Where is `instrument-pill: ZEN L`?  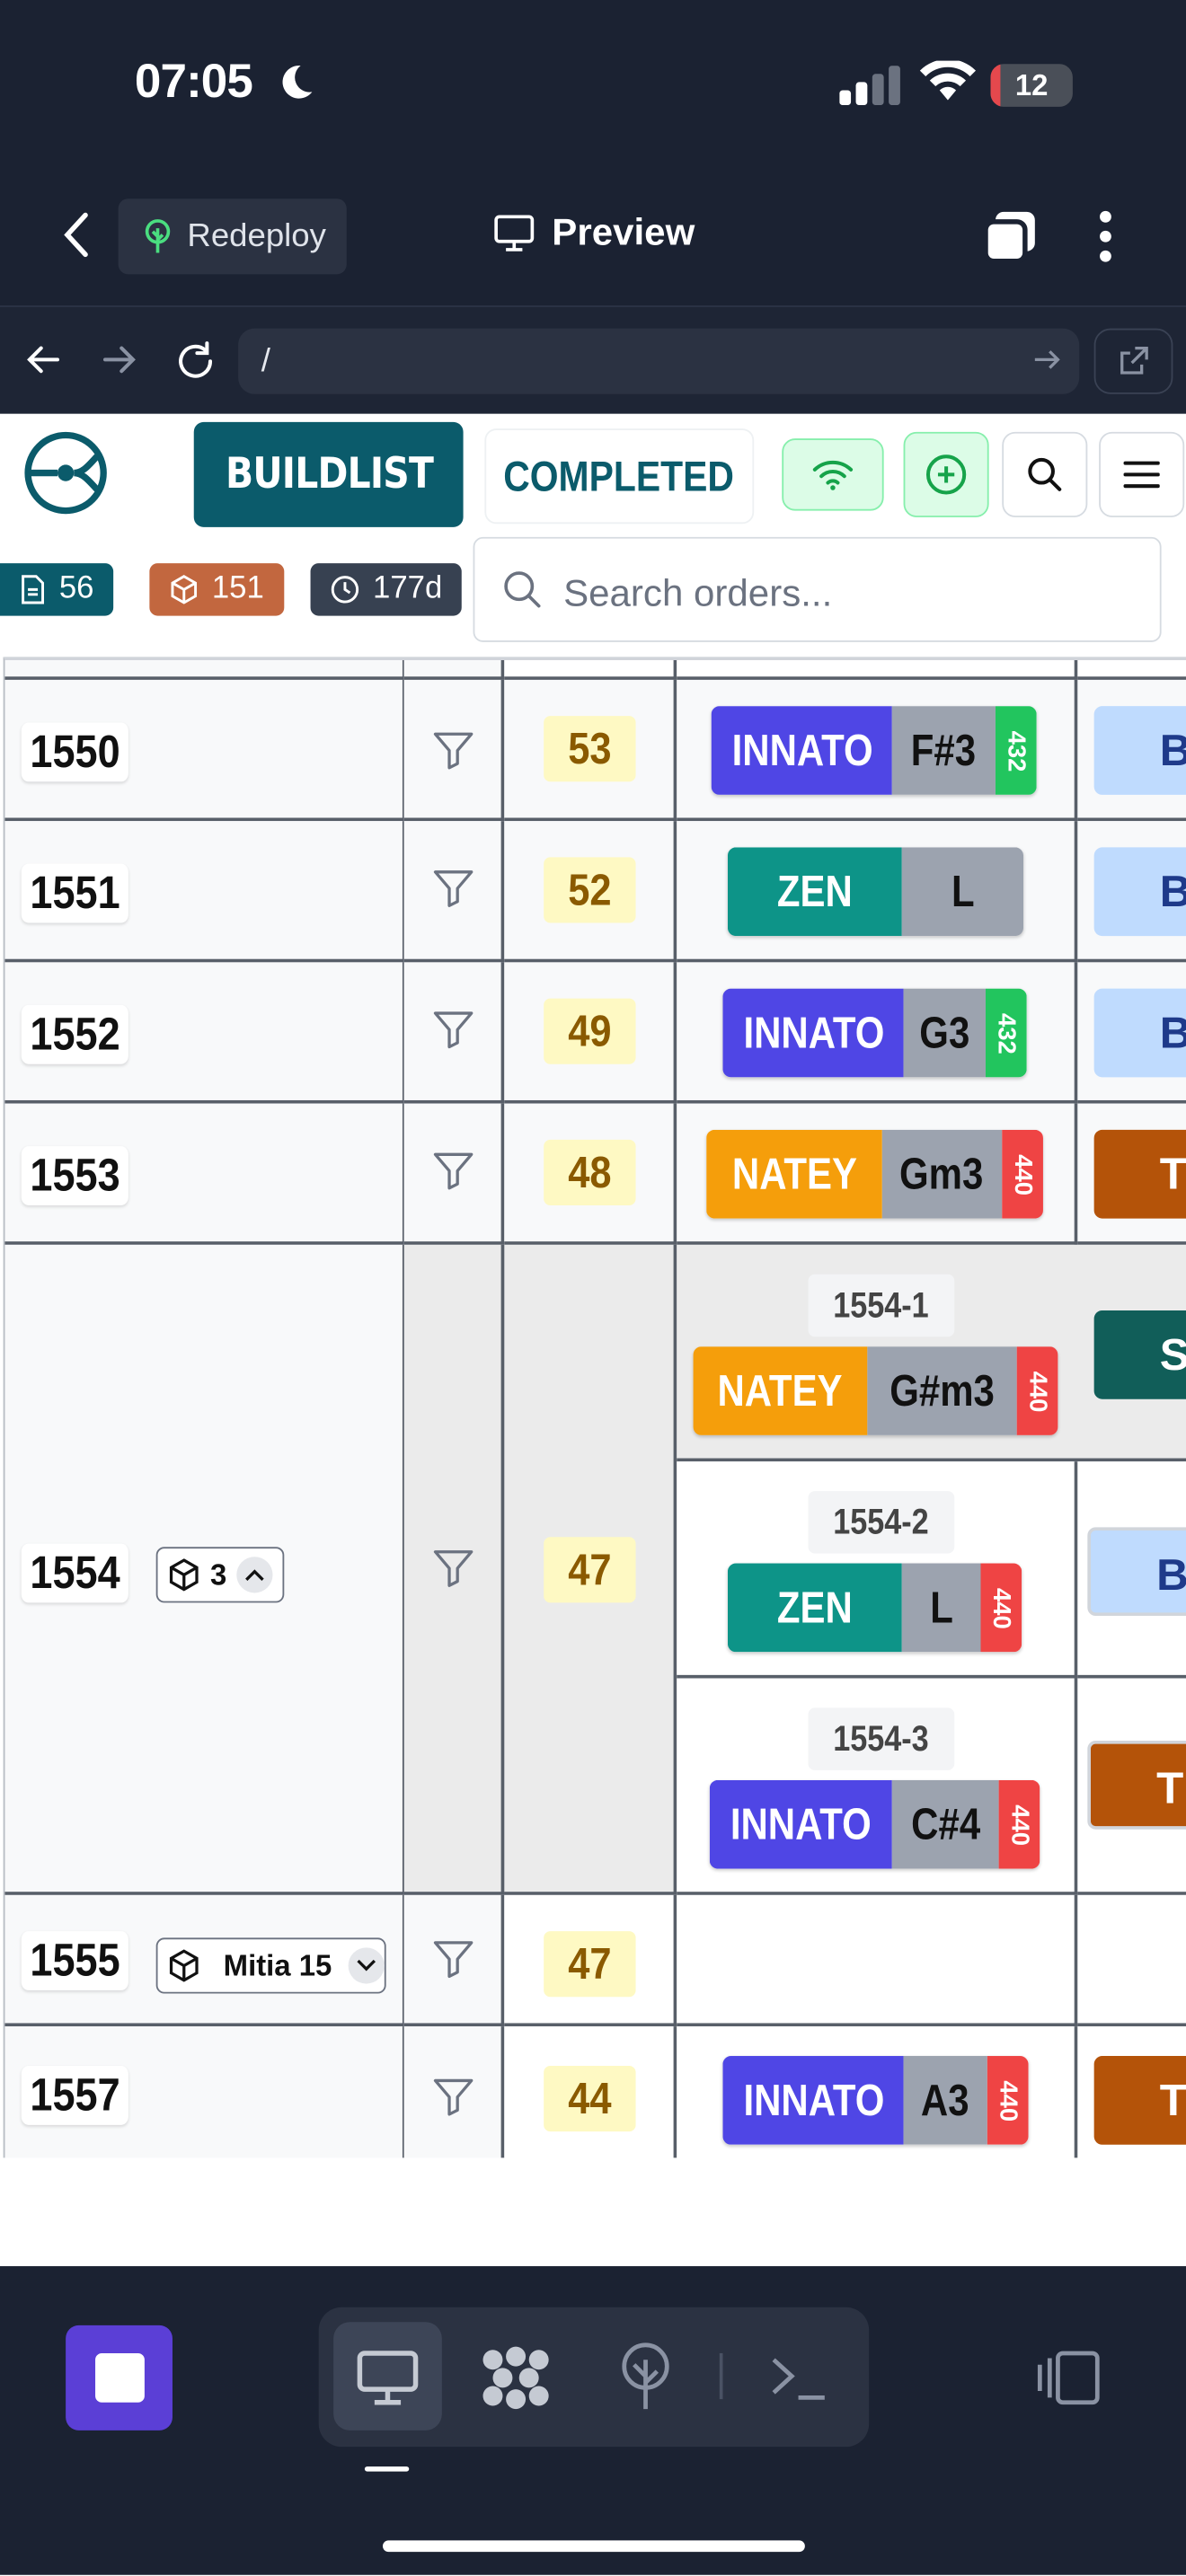 instrument-pill: ZEN L is located at coordinates (875, 892).